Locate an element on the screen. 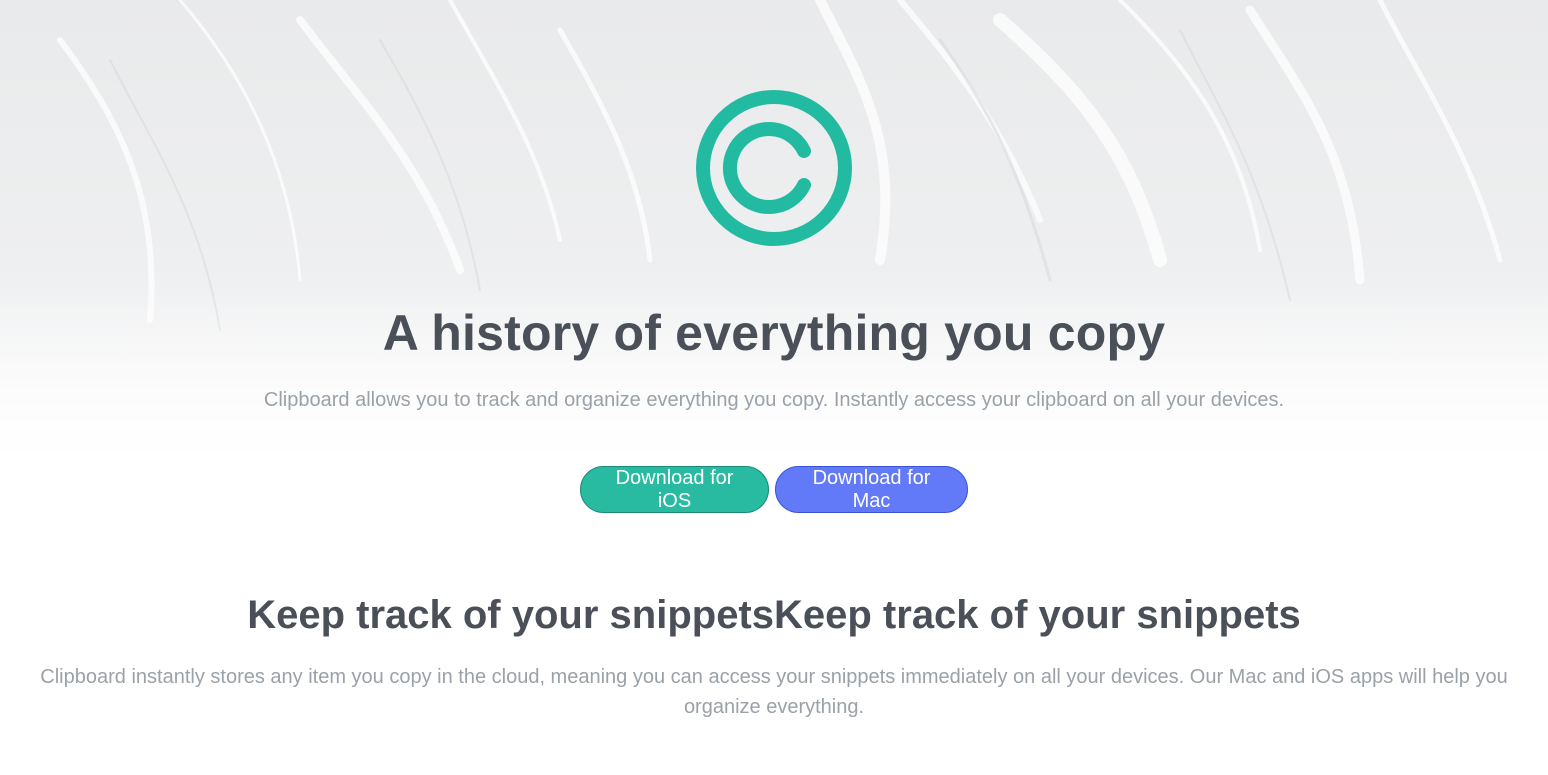  hero-title: A history of everything you copy is located at coordinates (774, 333).